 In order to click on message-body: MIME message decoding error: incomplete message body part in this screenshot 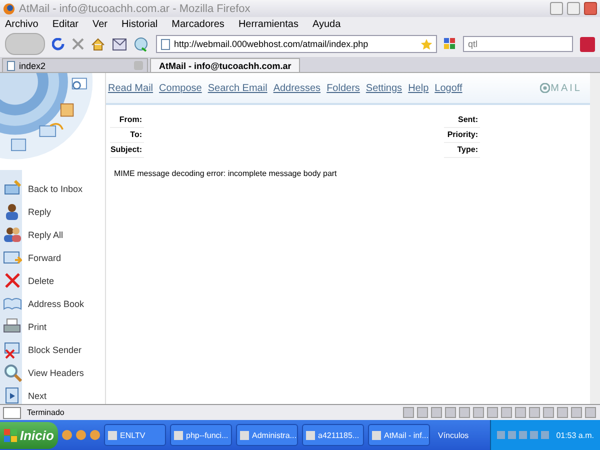, I will do `click(225, 173)`.